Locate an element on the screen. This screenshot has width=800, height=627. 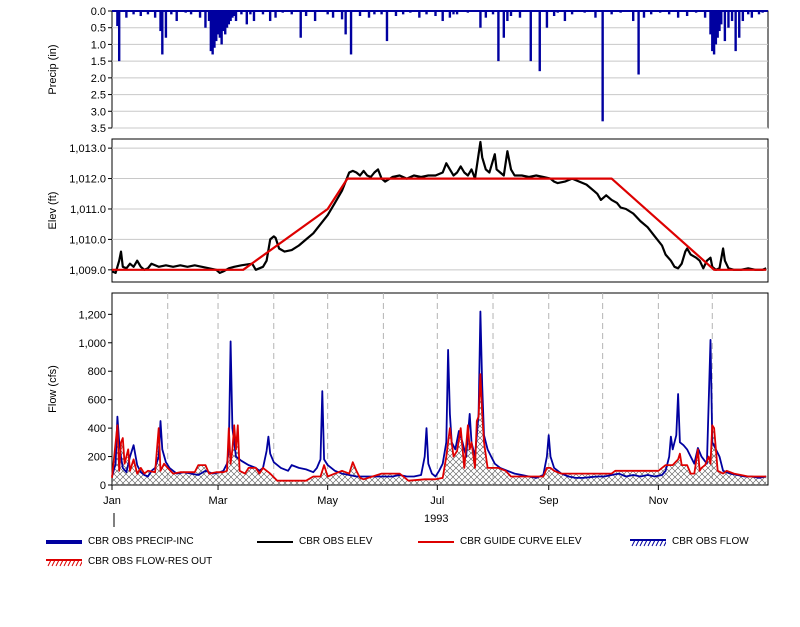
legend-label: CBR OBS FLOW-RES OUT is located at coordinates (150, 561).